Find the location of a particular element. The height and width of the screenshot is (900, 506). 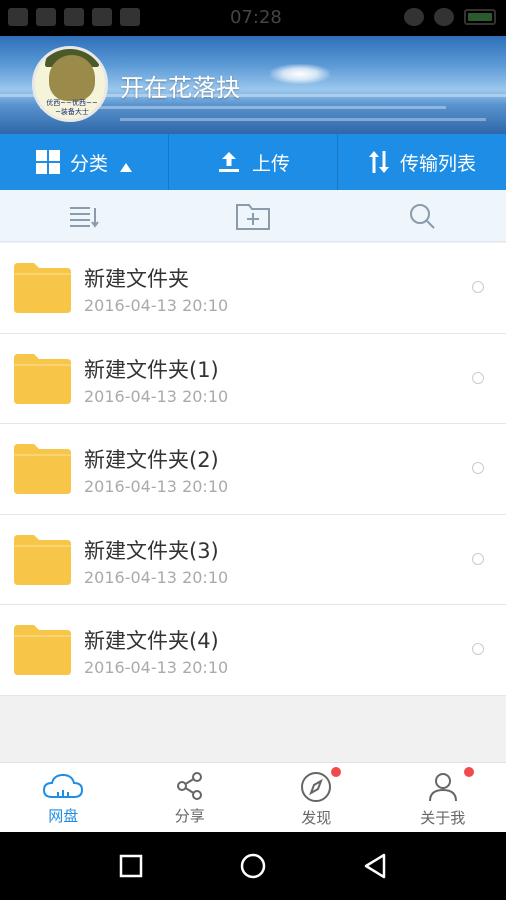

transfer-icon is located at coordinates (378, 162).